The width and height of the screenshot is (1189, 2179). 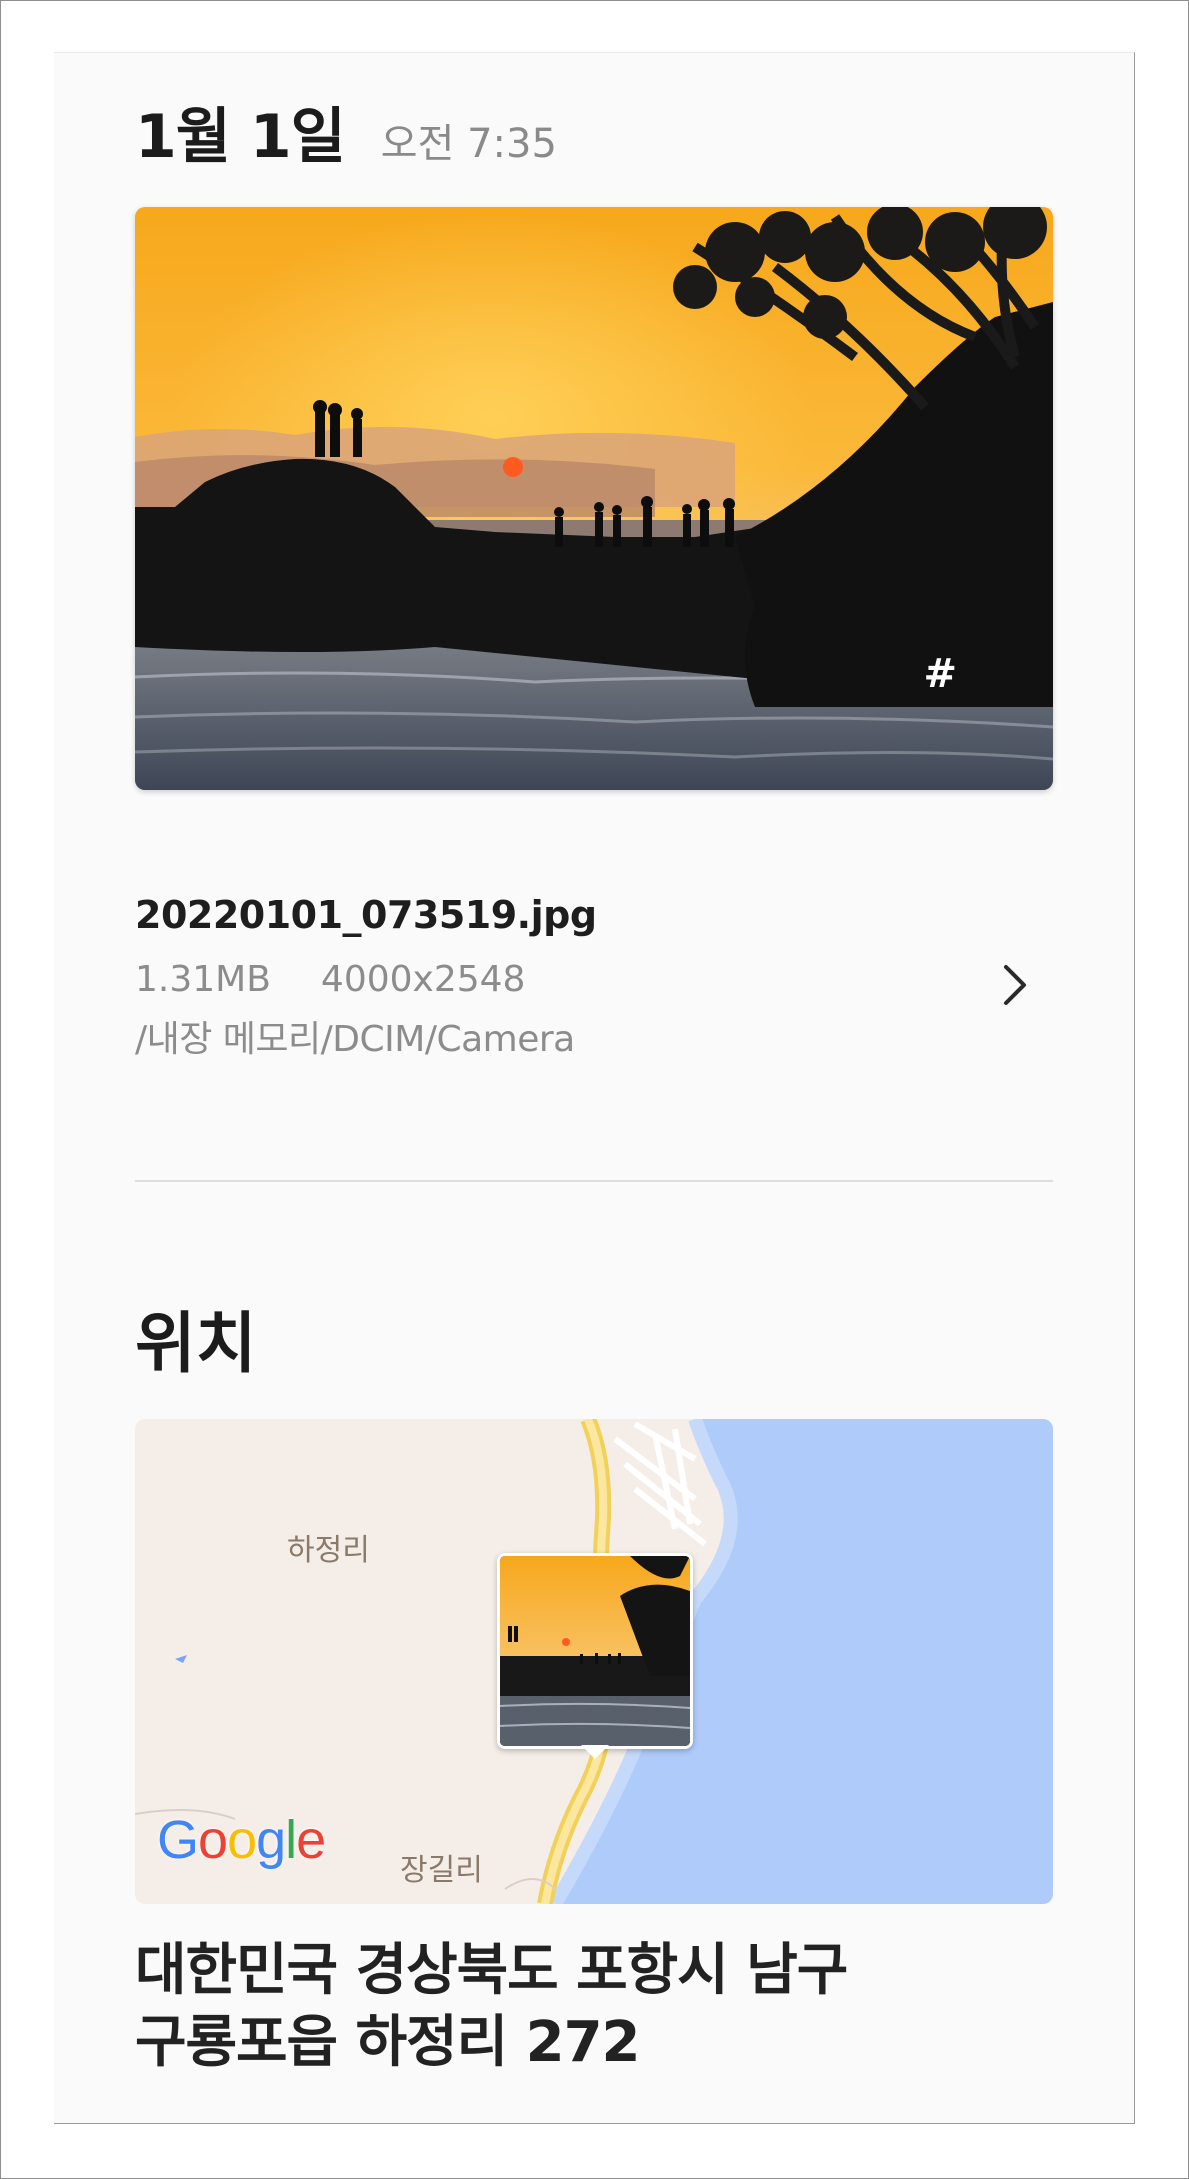 I want to click on pin-thumbnail-image, so click(x=595, y=1651).